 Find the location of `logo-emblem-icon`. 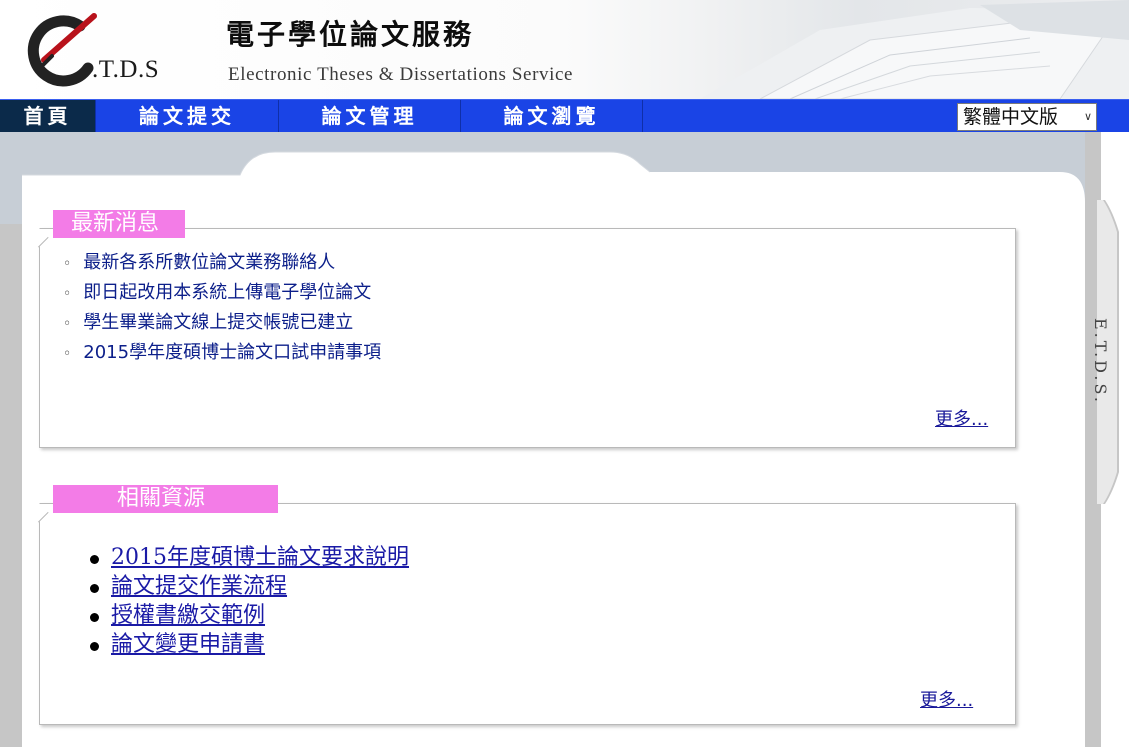

logo-emblem-icon is located at coordinates (62, 50).